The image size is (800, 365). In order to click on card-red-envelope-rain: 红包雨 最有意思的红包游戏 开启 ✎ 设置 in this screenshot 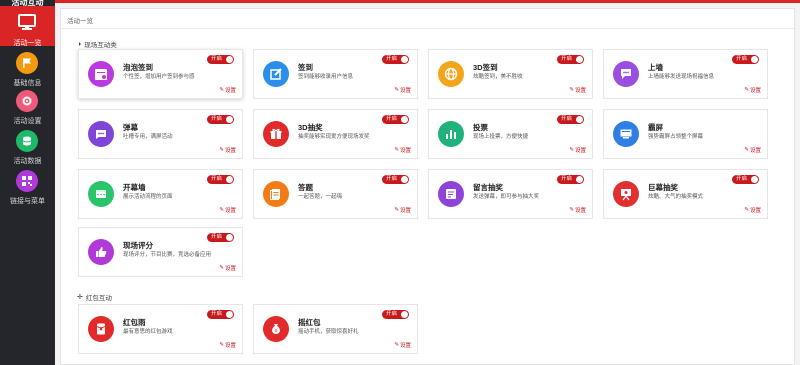, I will do `click(160, 329)`.